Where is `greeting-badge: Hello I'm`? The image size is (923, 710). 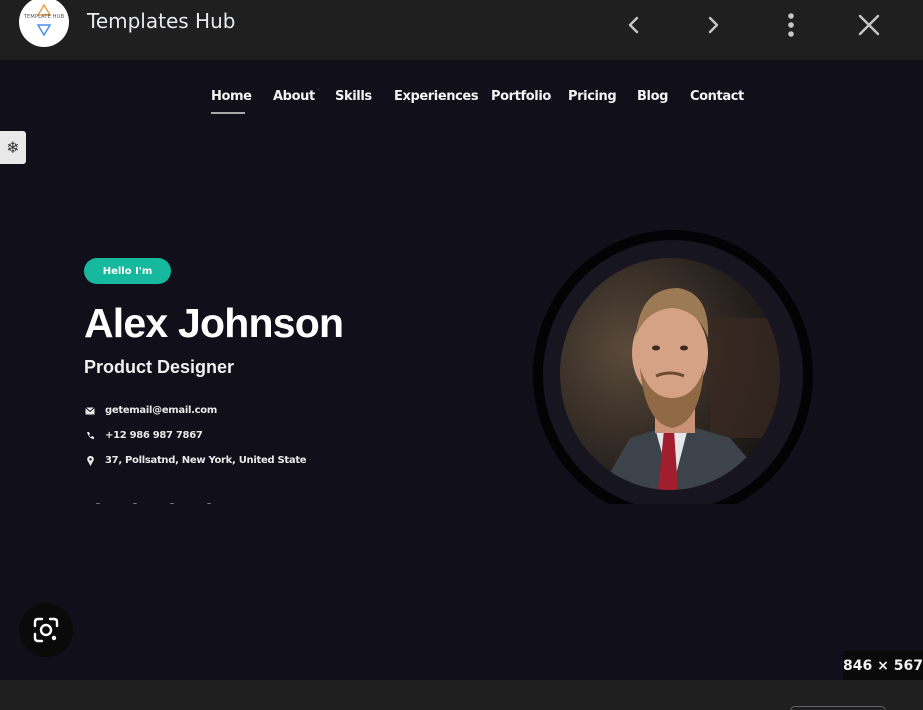
greeting-badge: Hello I'm is located at coordinates (127, 271).